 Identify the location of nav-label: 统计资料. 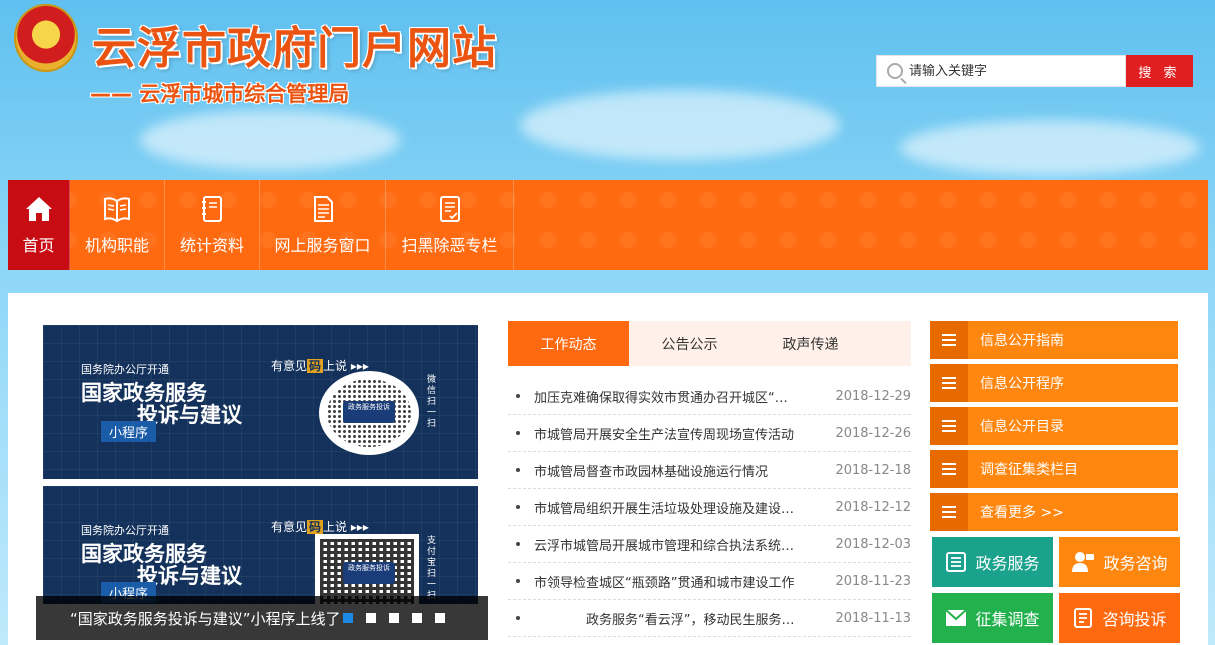
(211, 245).